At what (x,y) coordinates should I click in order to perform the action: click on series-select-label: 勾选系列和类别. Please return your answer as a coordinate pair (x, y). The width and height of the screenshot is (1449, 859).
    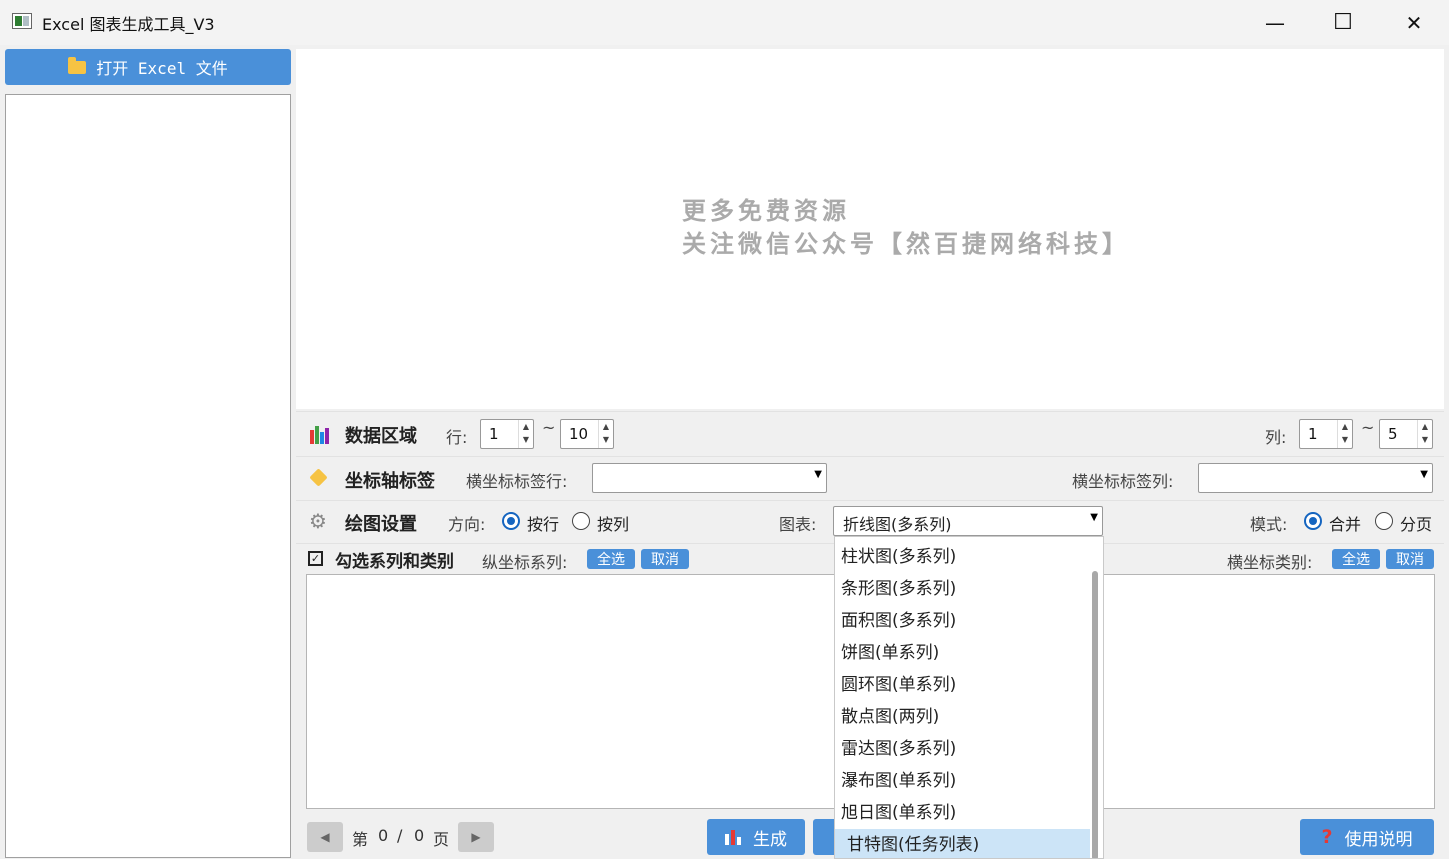
    Looking at the image, I should click on (394, 562).